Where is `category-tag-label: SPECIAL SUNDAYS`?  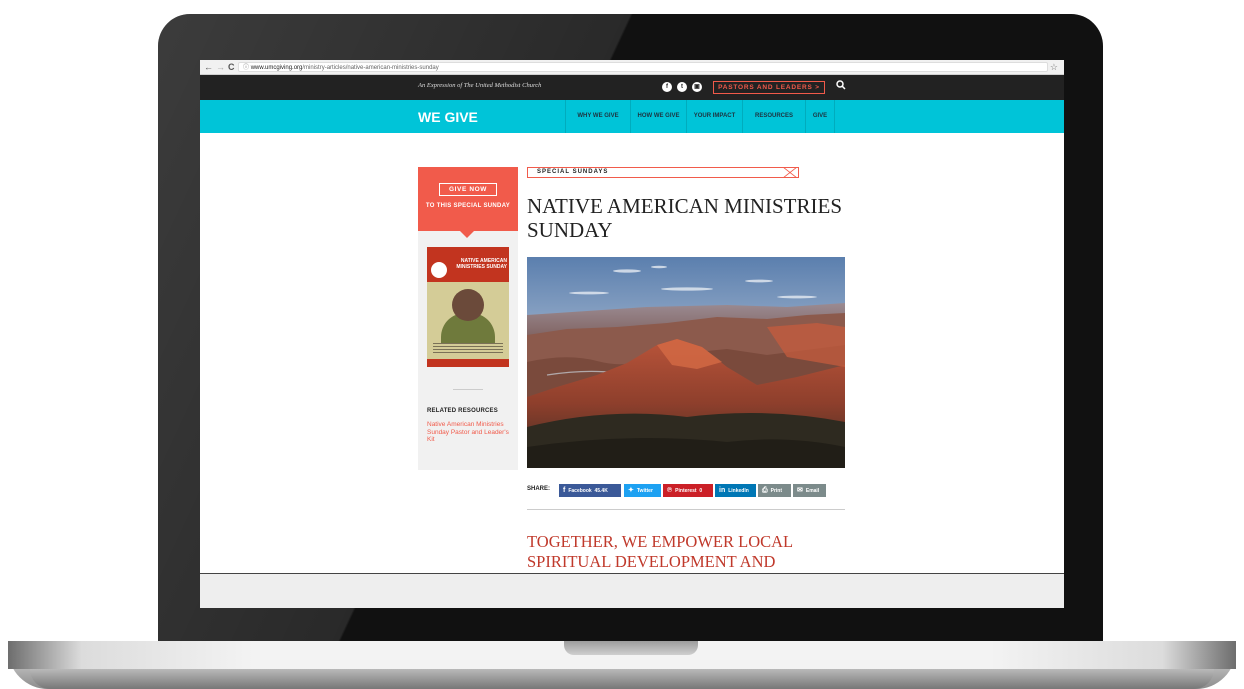
category-tag-label: SPECIAL SUNDAYS is located at coordinates (573, 172).